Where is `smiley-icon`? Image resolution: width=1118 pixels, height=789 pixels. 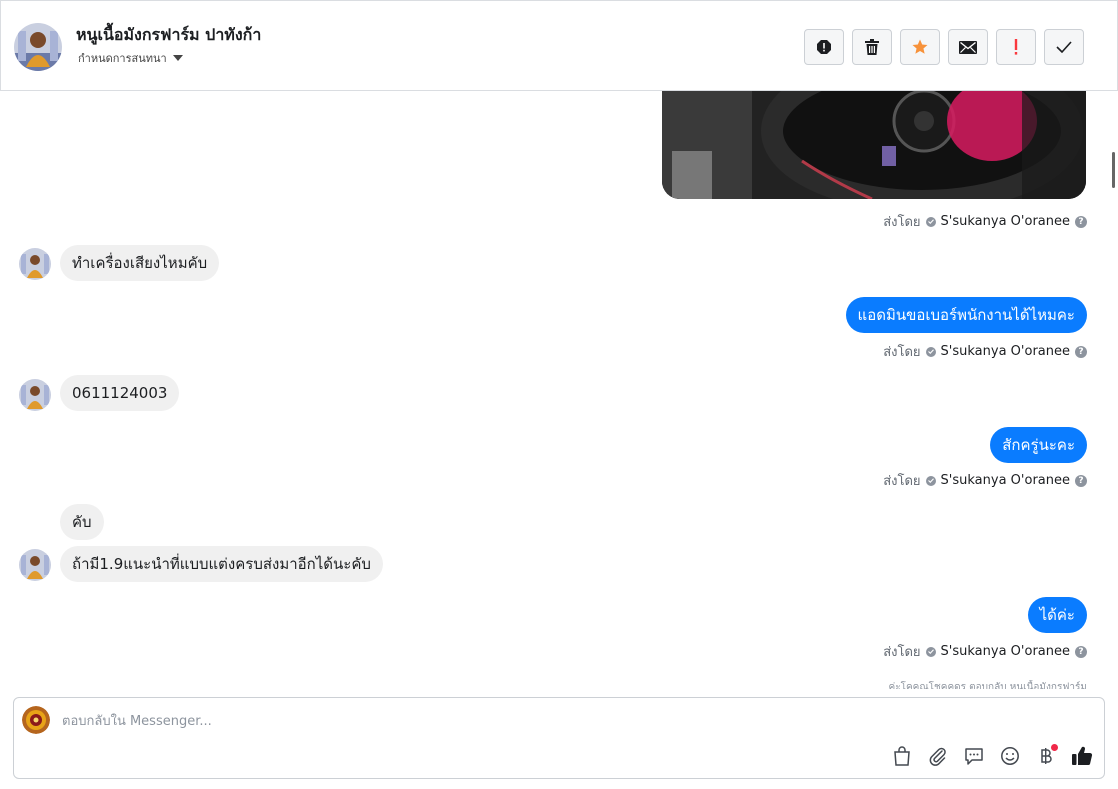
smiley-icon is located at coordinates (1010, 756).